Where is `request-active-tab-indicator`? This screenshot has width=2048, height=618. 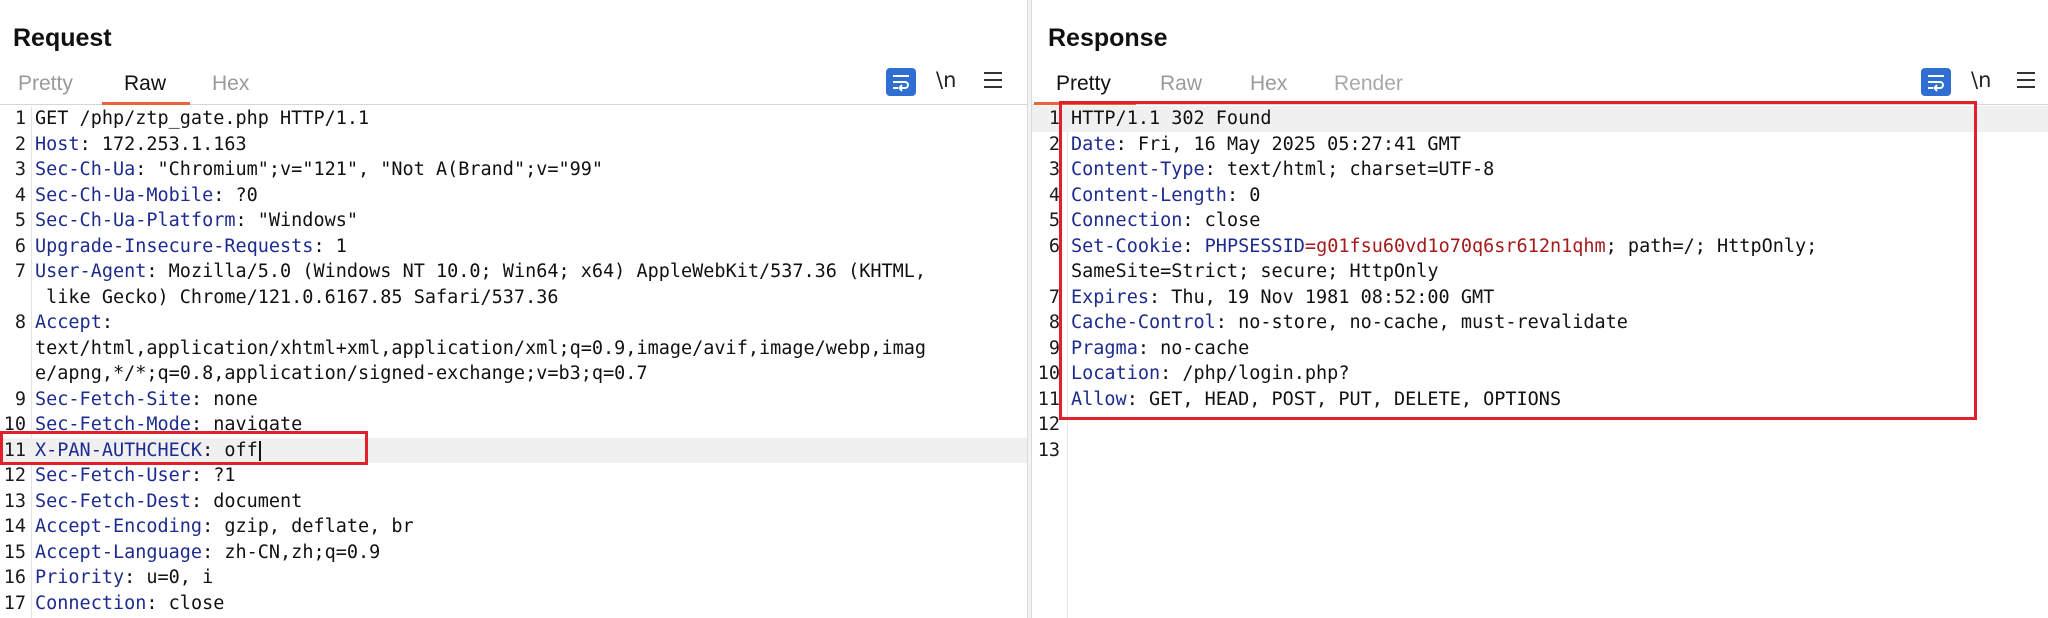
request-active-tab-indicator is located at coordinates (146, 103).